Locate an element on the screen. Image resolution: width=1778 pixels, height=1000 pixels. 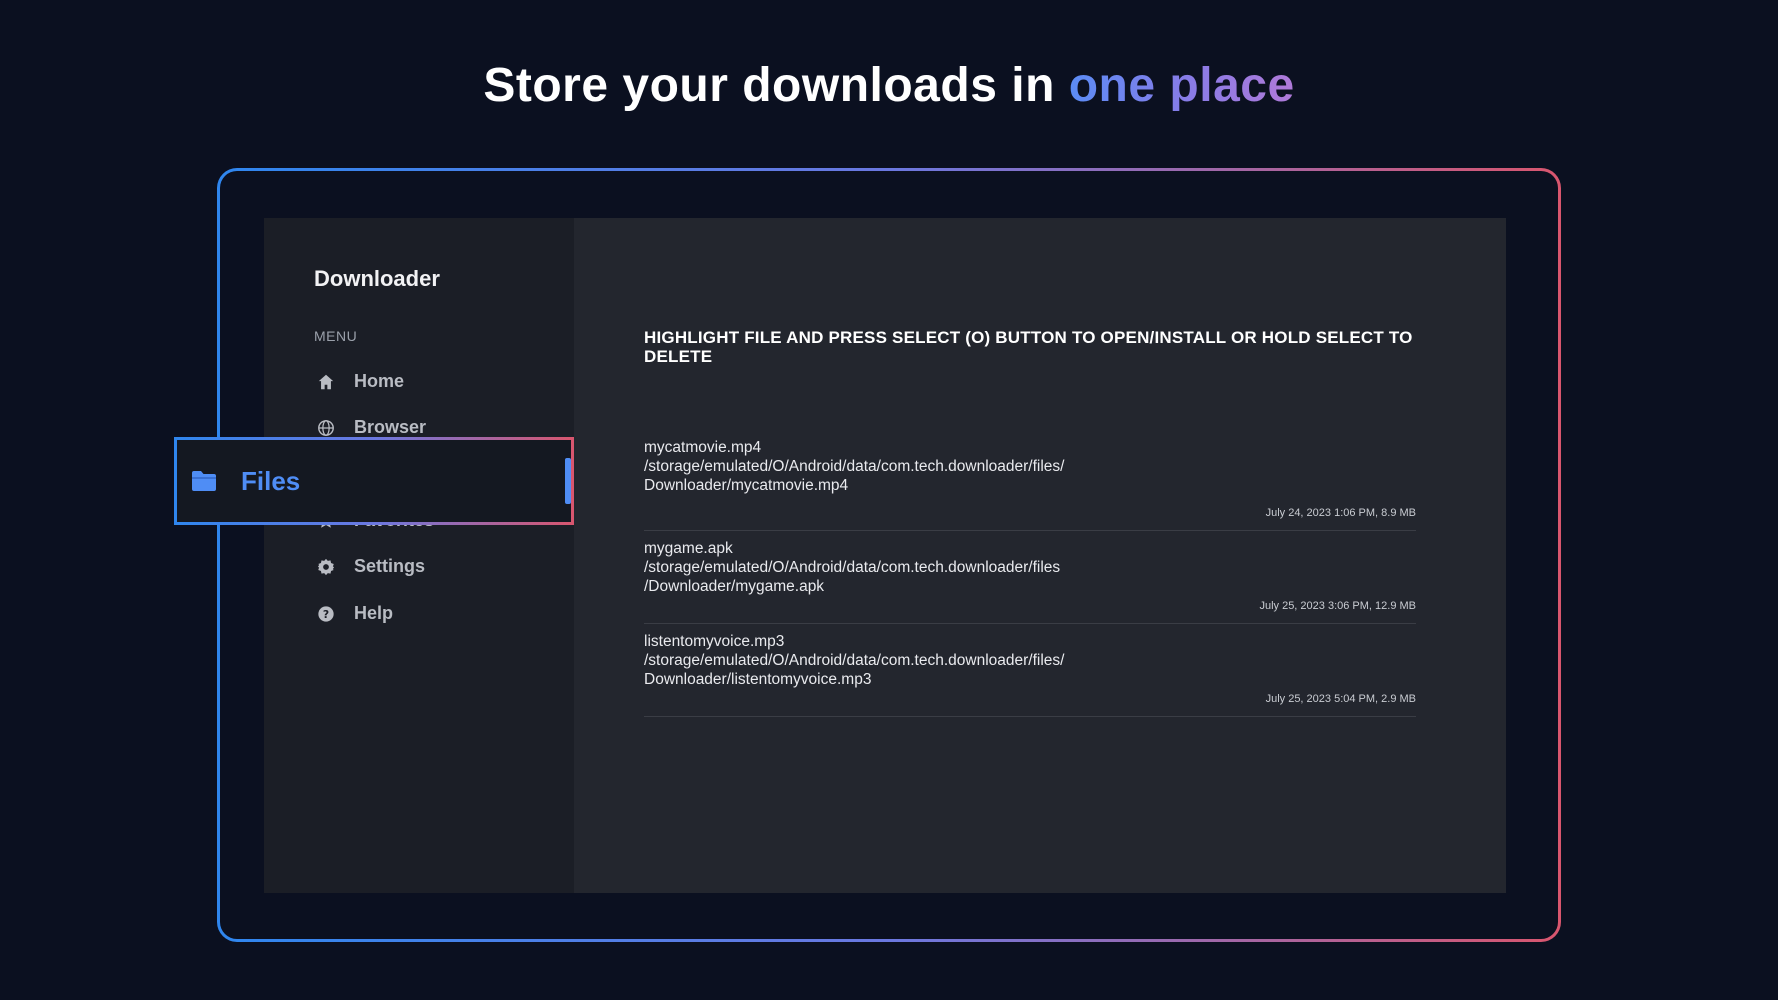
gear-icon is located at coordinates (326, 567).